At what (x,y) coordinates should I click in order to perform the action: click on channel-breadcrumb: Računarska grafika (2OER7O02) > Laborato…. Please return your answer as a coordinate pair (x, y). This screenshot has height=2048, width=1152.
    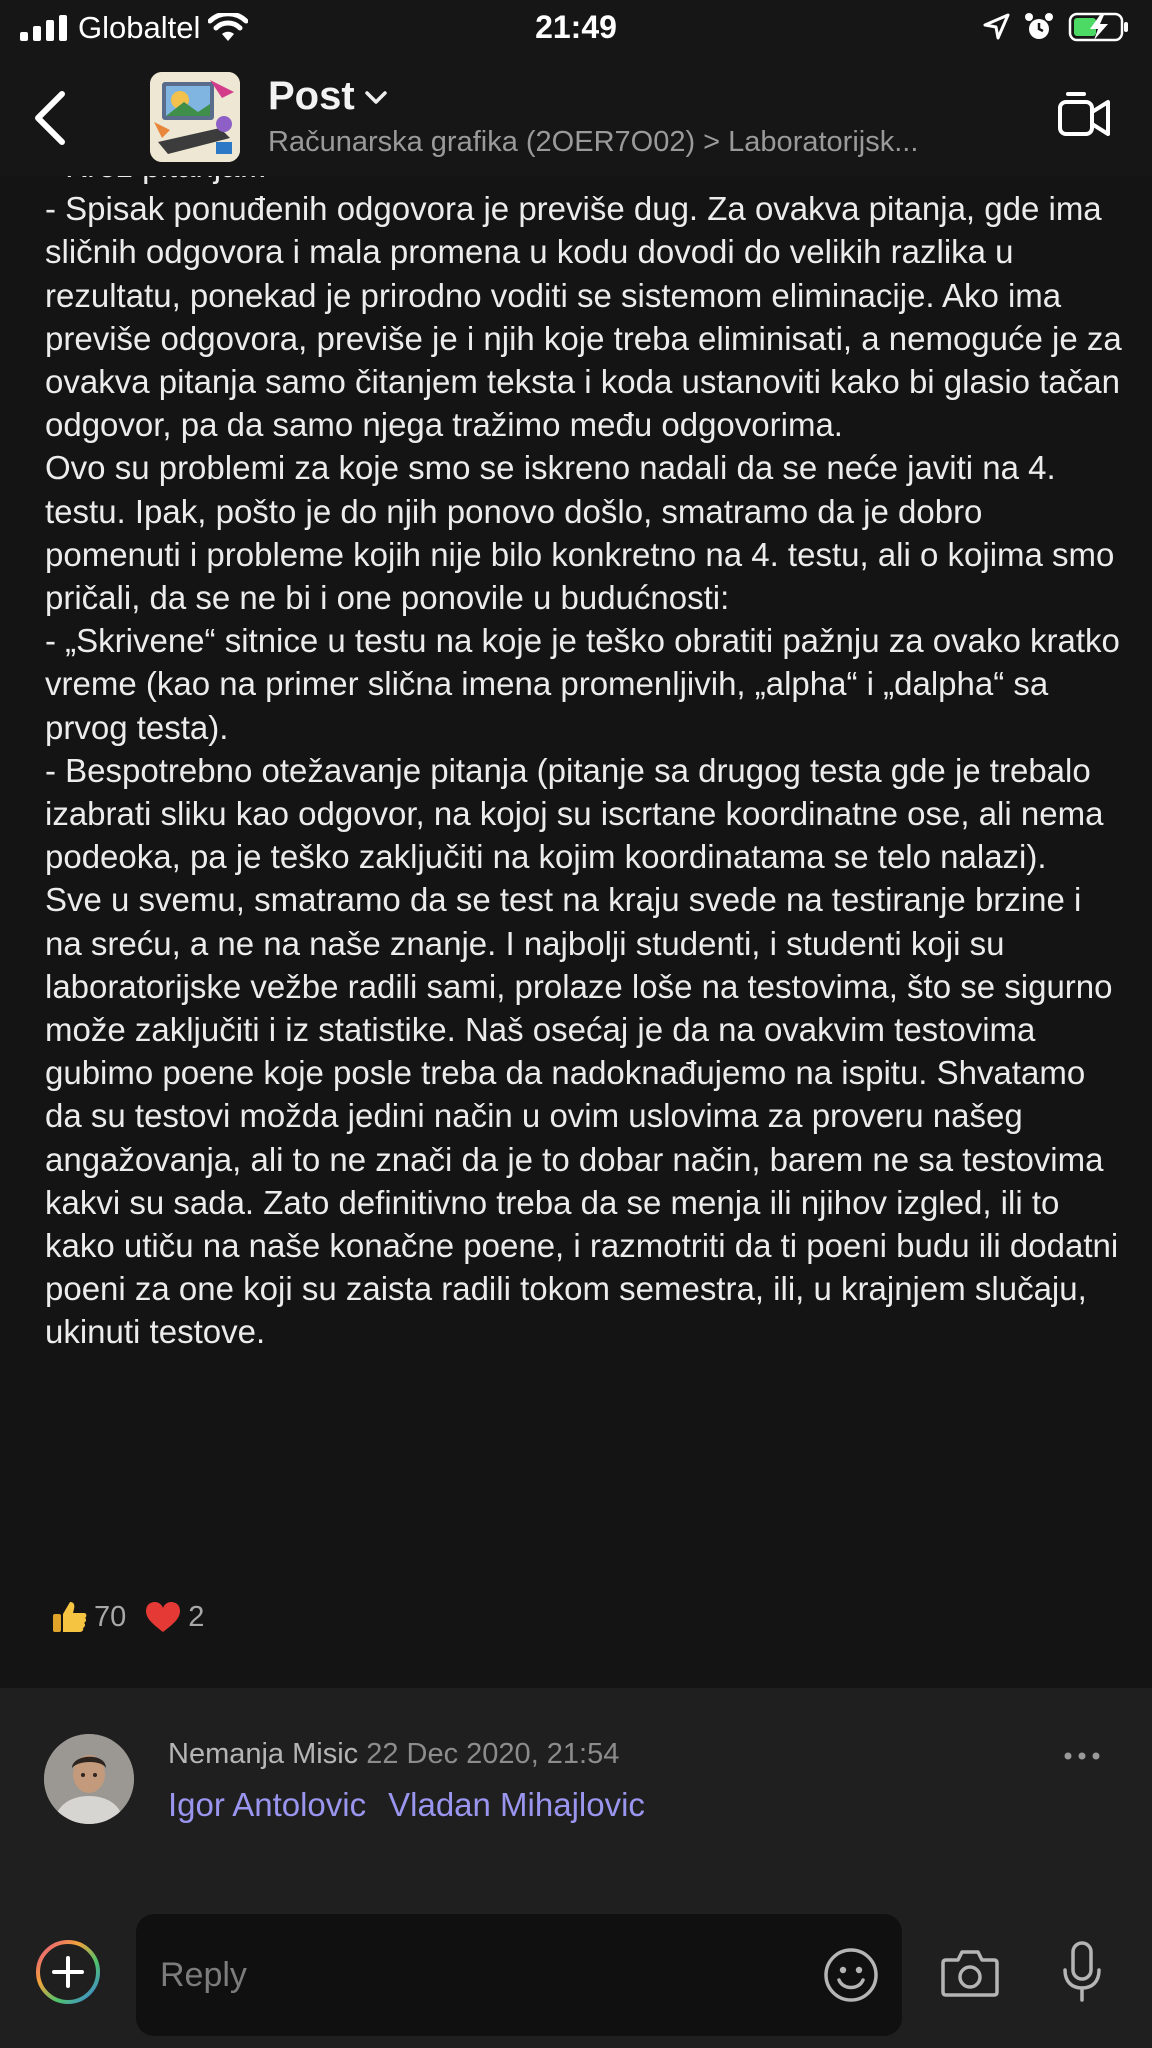
    Looking at the image, I should click on (633, 142).